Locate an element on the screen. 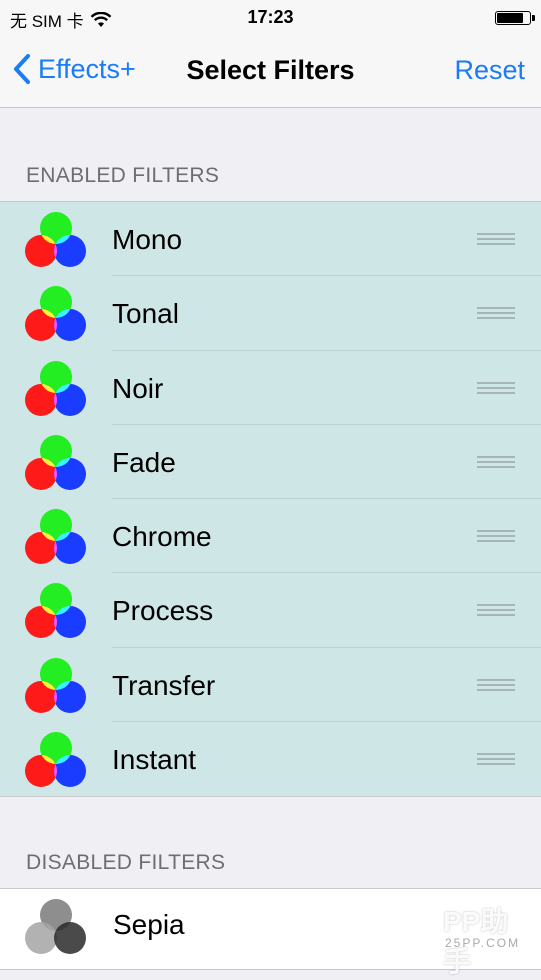 This screenshot has height=980, width=541. enabled-filter-row: Transfer is located at coordinates (270, 685).